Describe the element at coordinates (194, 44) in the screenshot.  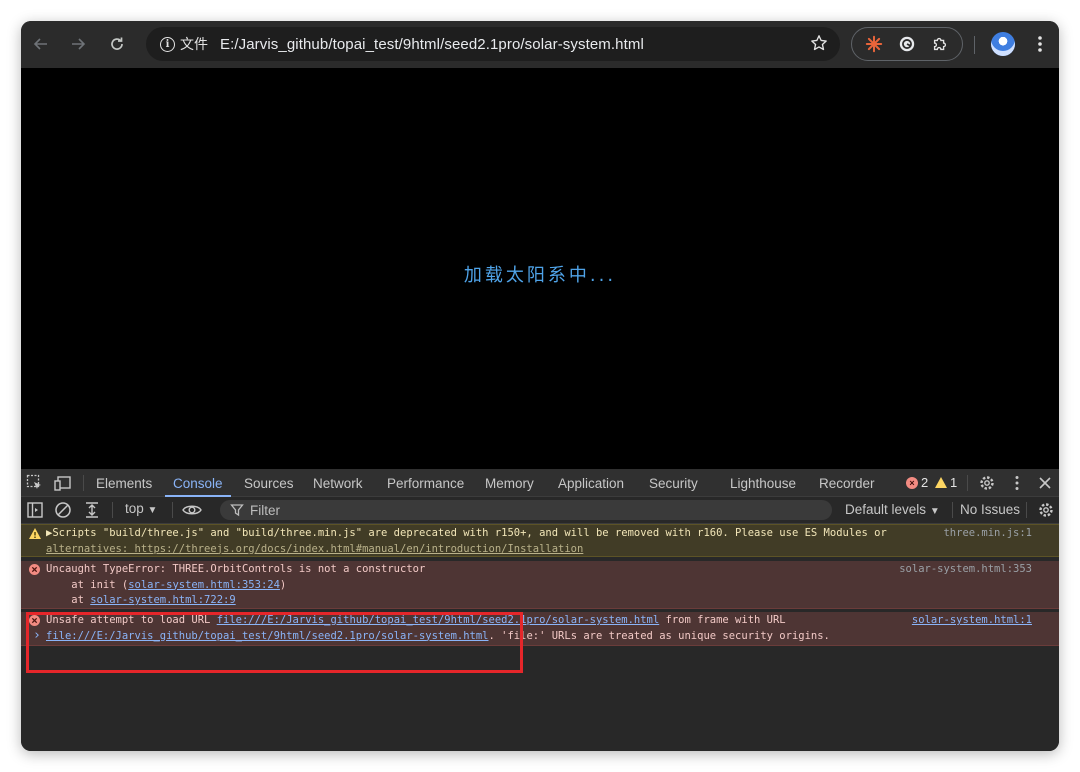
I see `site-chip-label: 文件` at that location.